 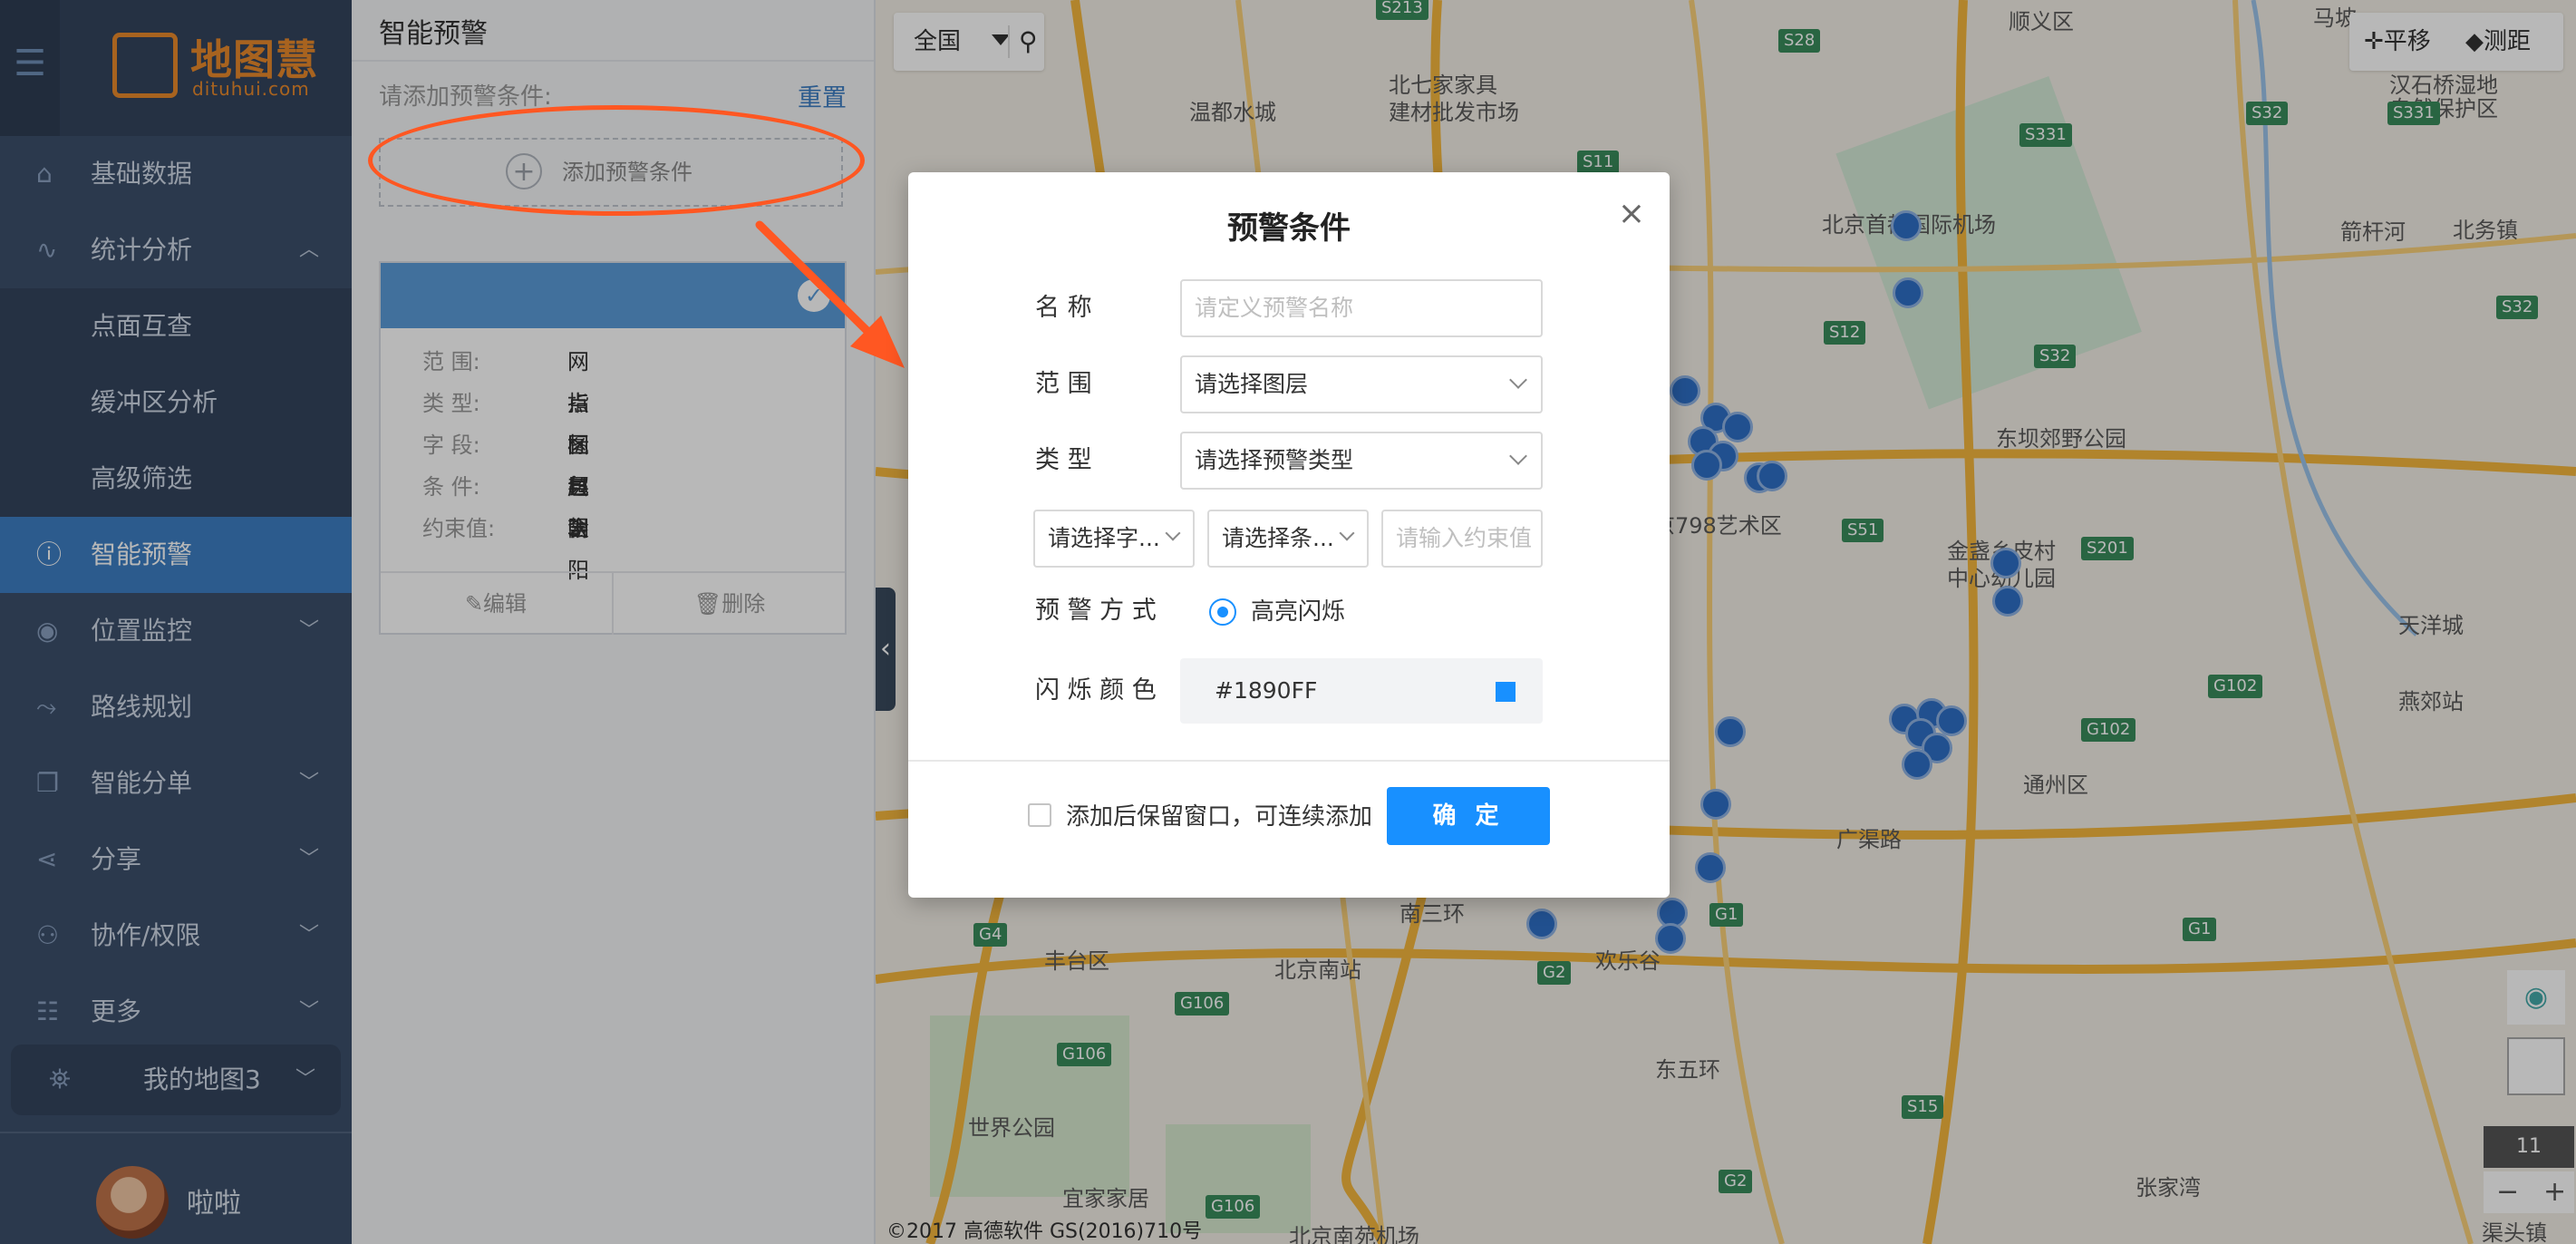 What do you see at coordinates (1219, 814) in the screenshot?
I see `keep-open-label: 添加后保留窗口，可连续添加` at bounding box center [1219, 814].